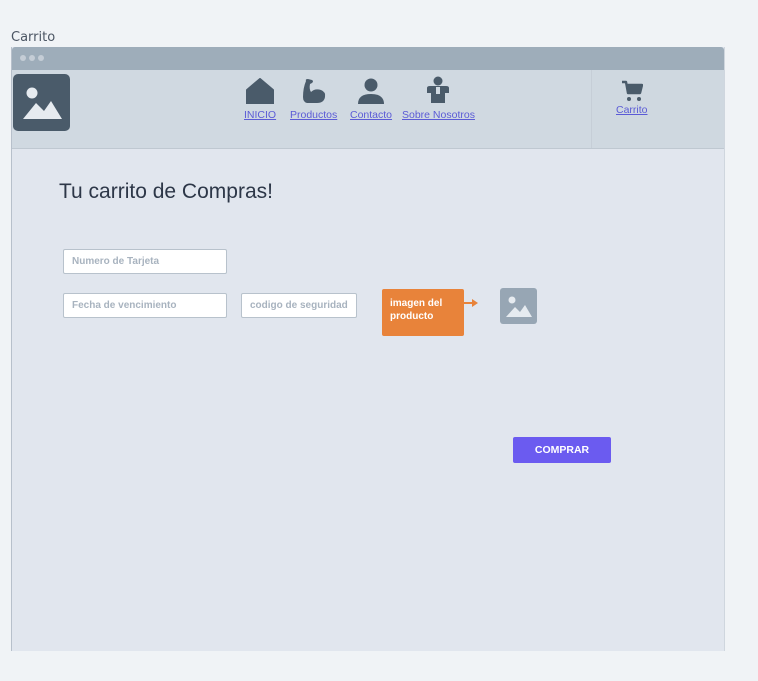 This screenshot has height=681, width=758. I want to click on nav-link-carrito: Carrito, so click(632, 110).